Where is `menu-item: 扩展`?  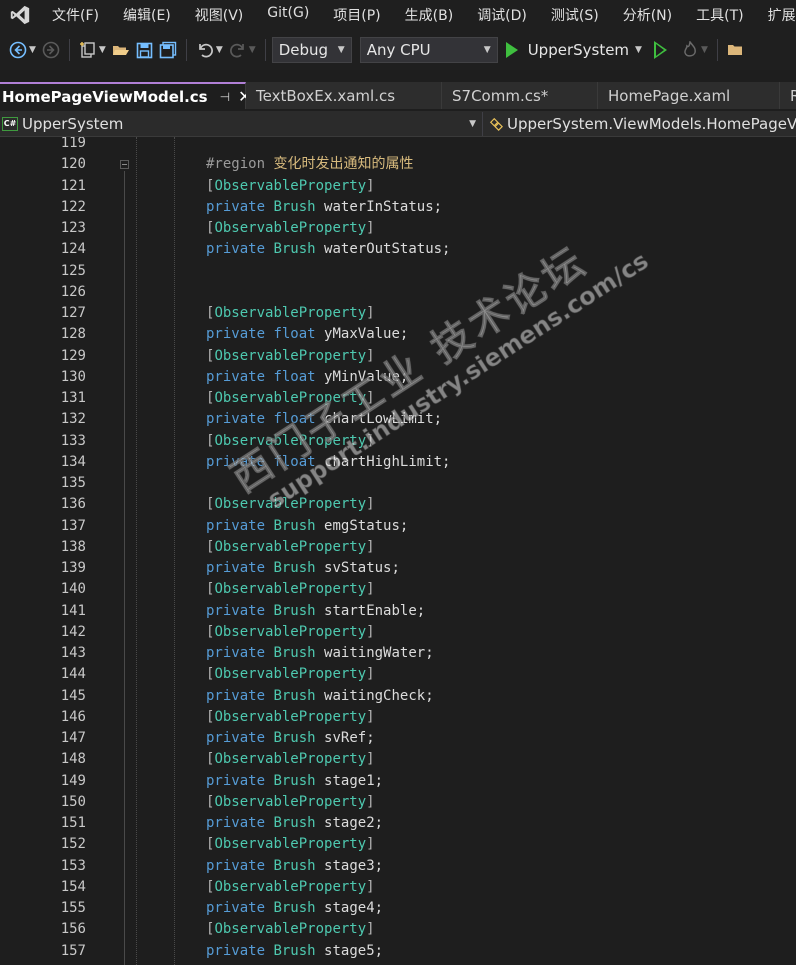
menu-item: 扩展 is located at coordinates (776, 15).